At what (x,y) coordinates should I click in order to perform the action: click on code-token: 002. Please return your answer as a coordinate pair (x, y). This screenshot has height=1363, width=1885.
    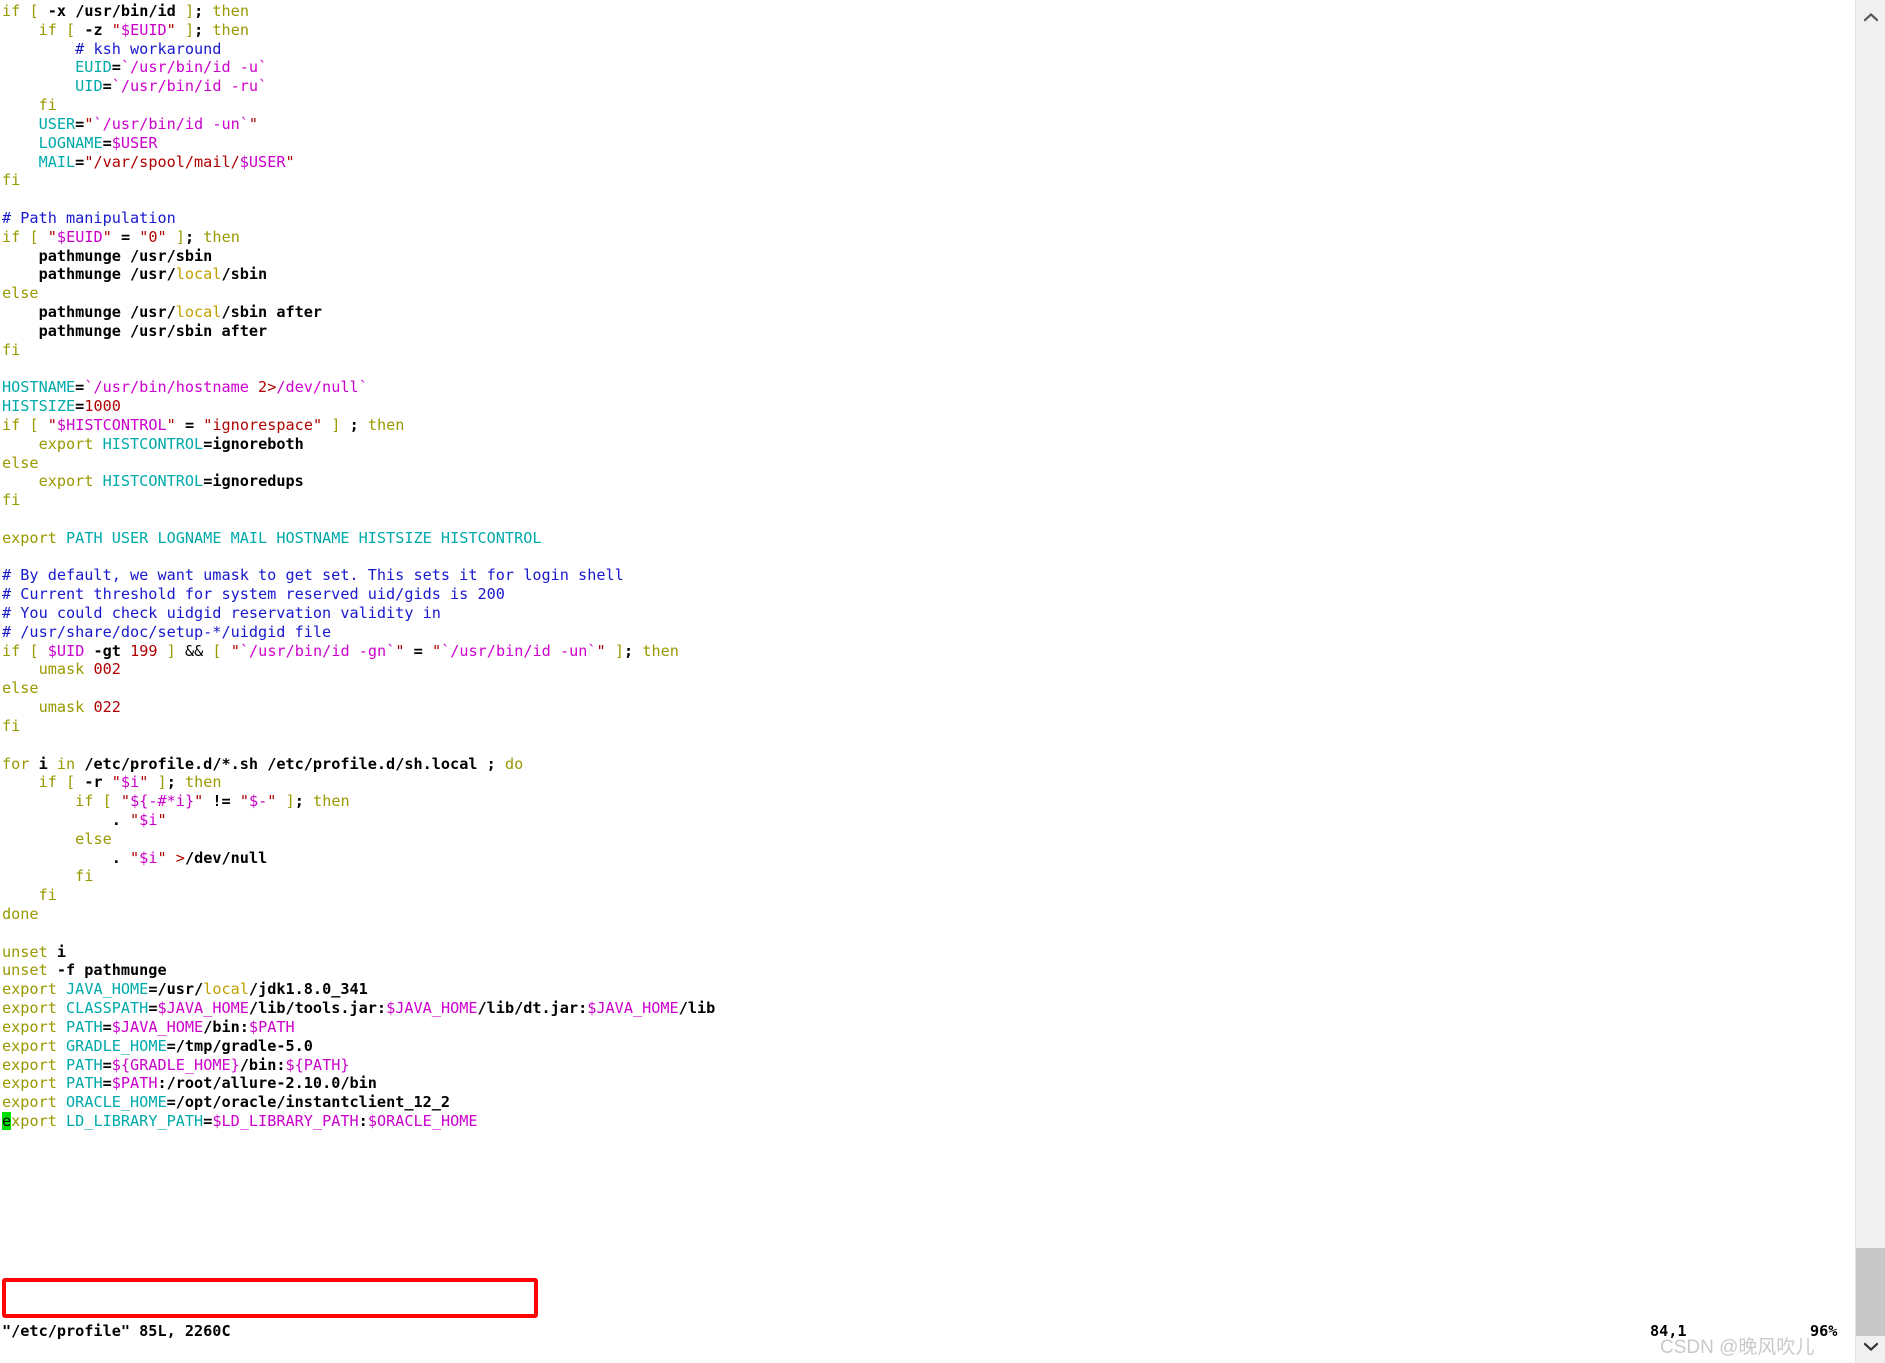
    Looking at the image, I should click on (107, 669).